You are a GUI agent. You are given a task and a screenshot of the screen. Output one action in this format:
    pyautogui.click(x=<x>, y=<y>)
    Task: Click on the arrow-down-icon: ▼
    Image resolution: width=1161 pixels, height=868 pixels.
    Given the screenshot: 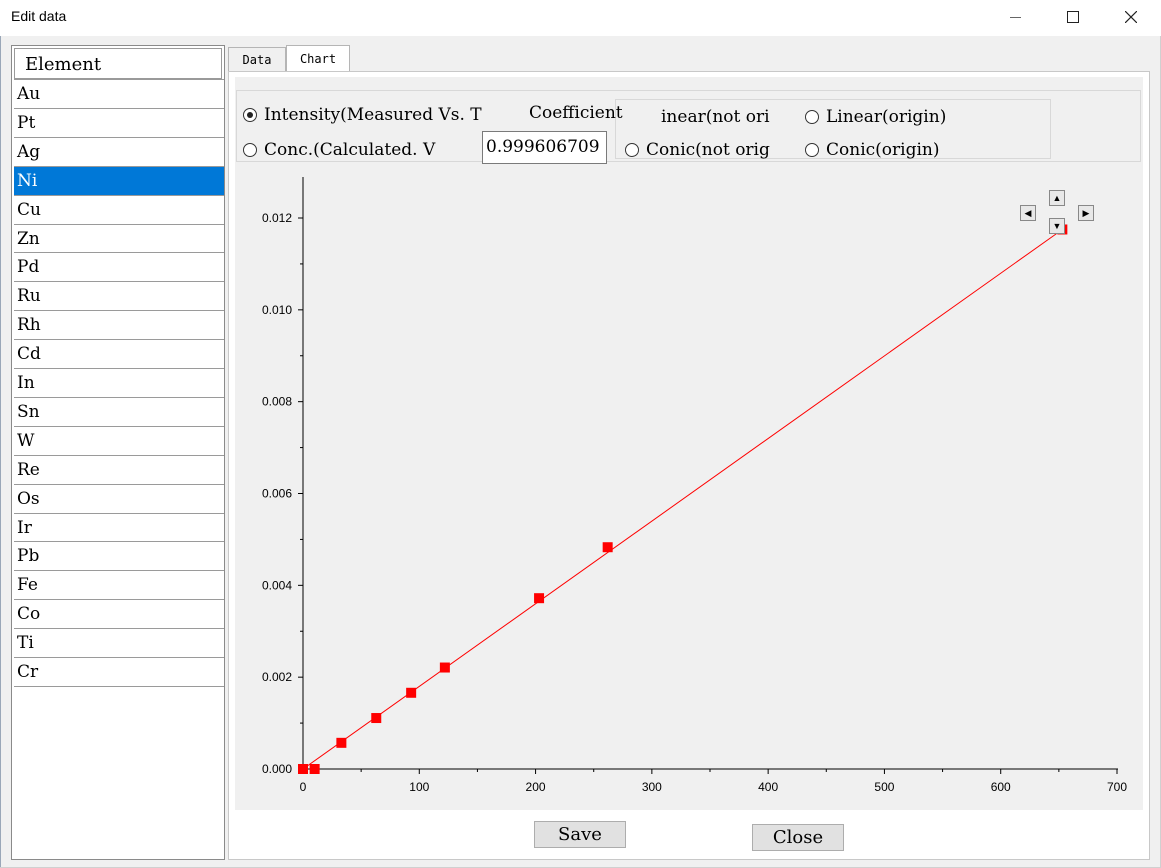 What is the action you would take?
    pyautogui.click(x=1057, y=225)
    